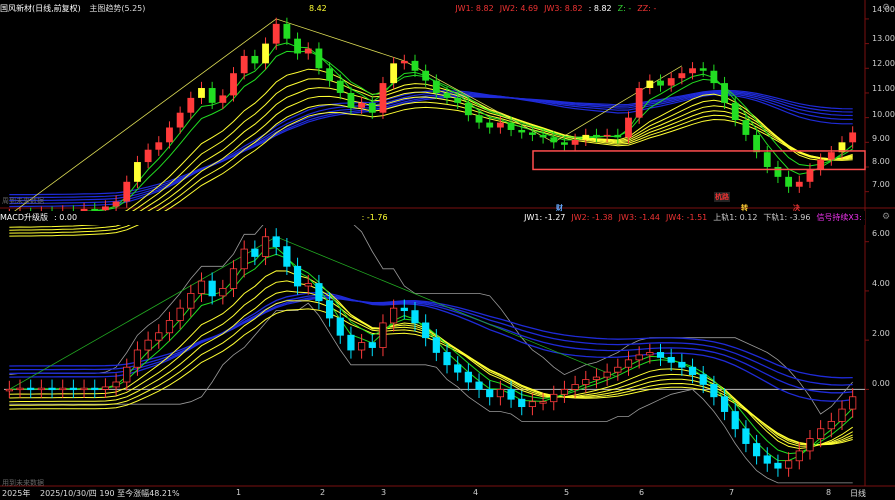 The width and height of the screenshot is (895, 500). I want to click on jw-value-2: JW3: 8.82, so click(563, 8).